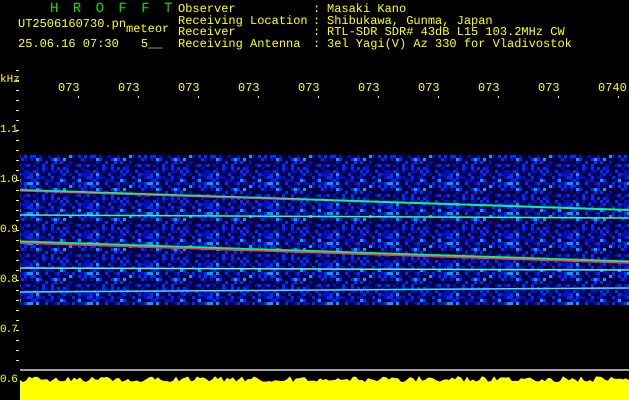 The height and width of the screenshot is (400, 629). Describe the element at coordinates (151, 44) in the screenshot. I see `event-count: 5__` at that location.